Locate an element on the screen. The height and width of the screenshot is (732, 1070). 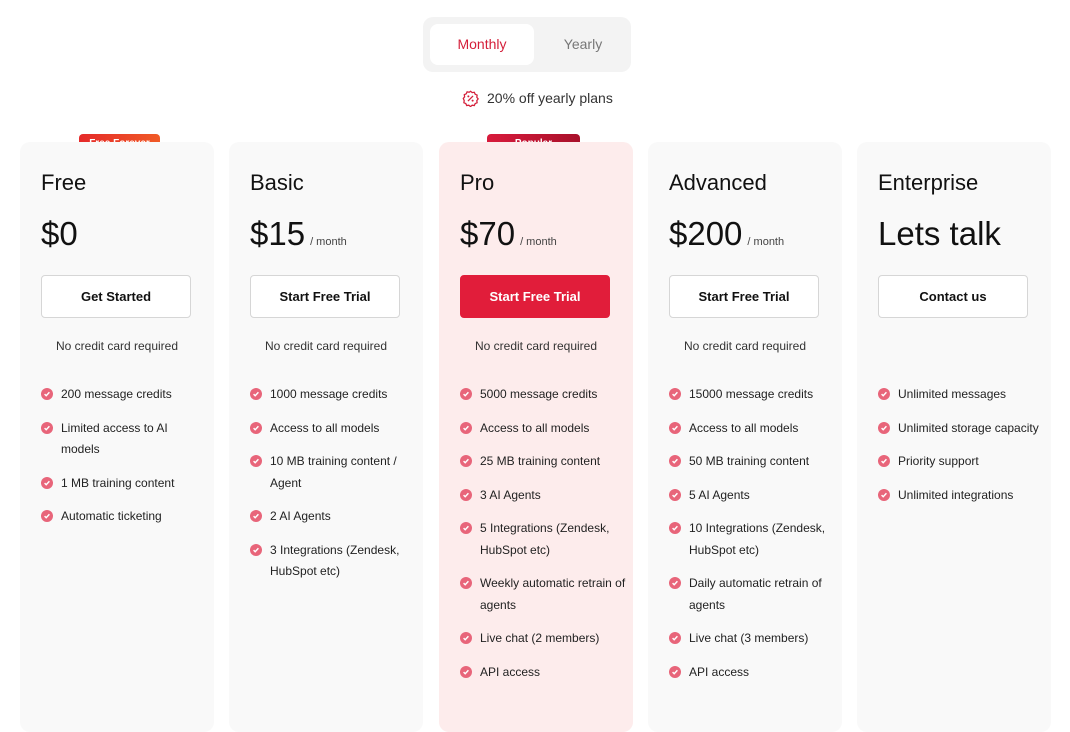
feature-item: 200 message credits is located at coordinates (125, 395).